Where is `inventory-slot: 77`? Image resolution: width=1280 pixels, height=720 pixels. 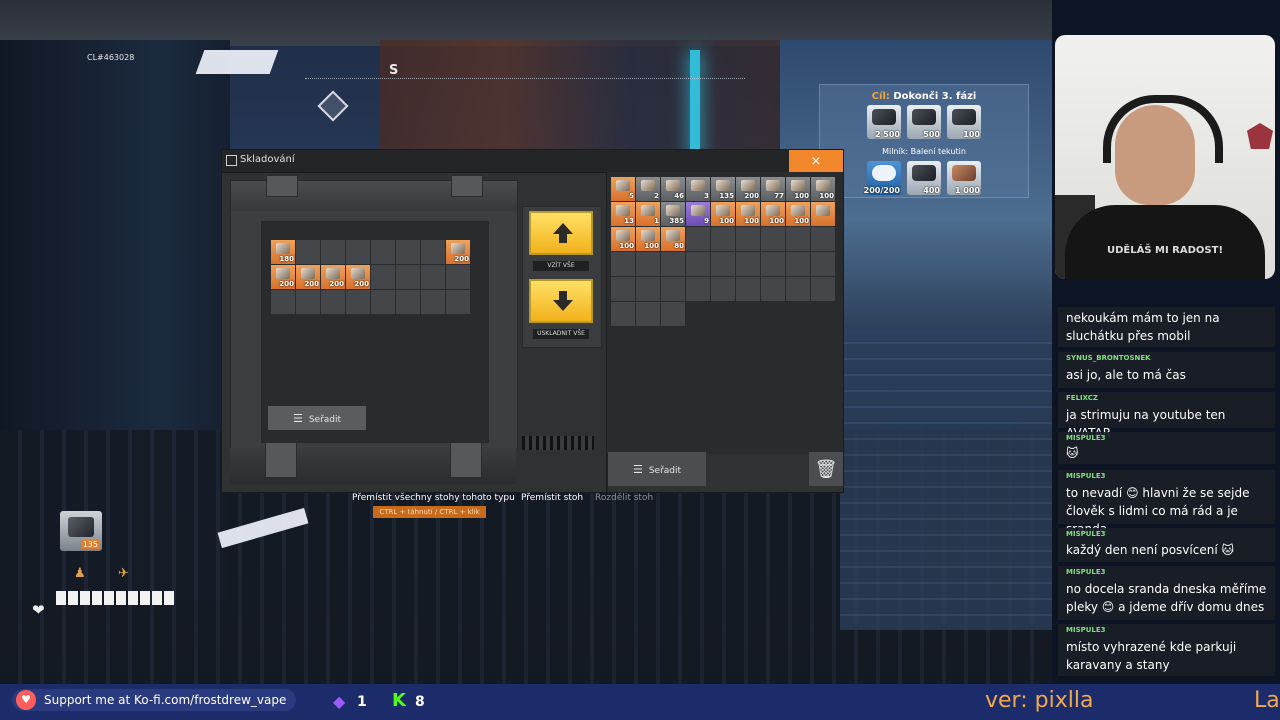 inventory-slot: 77 is located at coordinates (773, 189).